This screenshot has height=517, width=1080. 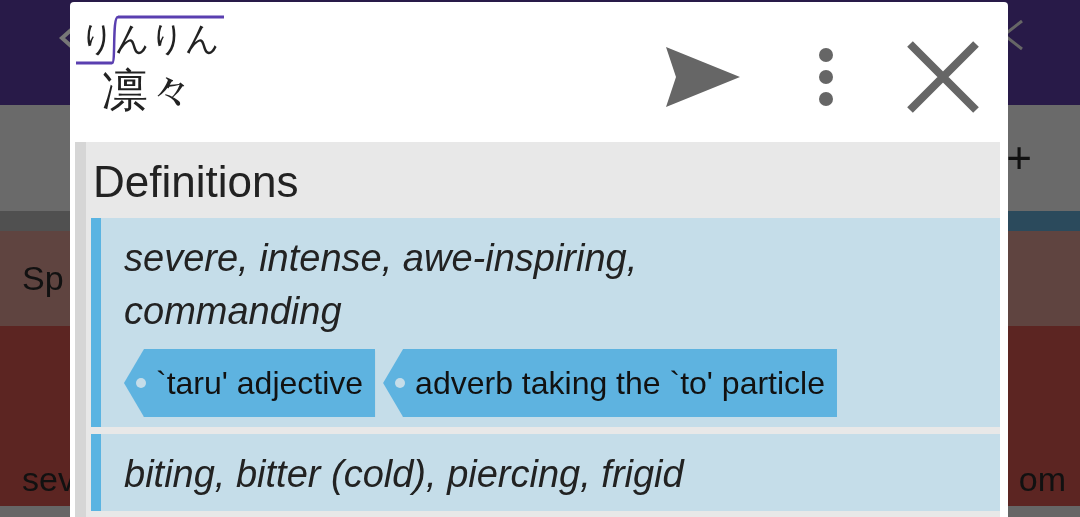 I want to click on row-text: Sp, so click(x=43, y=278).